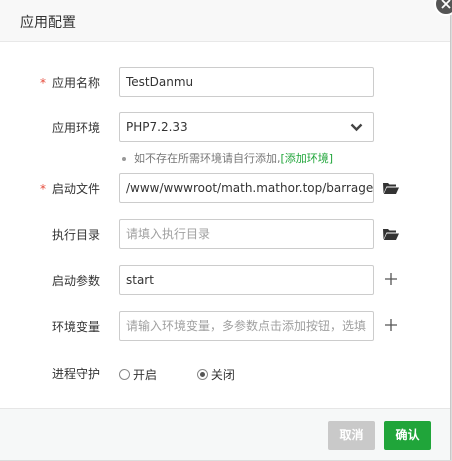  I want to click on radio-circle, so click(124, 374).